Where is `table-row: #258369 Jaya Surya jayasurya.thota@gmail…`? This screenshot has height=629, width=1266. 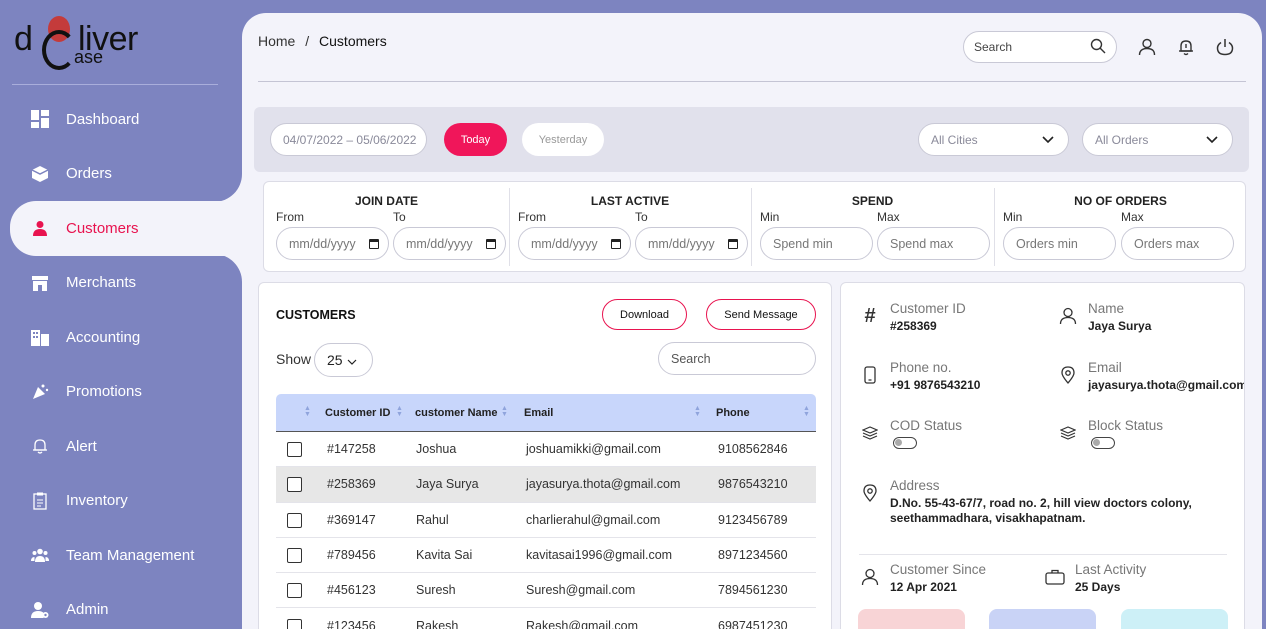 table-row: #258369 Jaya Surya jayasurya.thota@gmail… is located at coordinates (546, 485).